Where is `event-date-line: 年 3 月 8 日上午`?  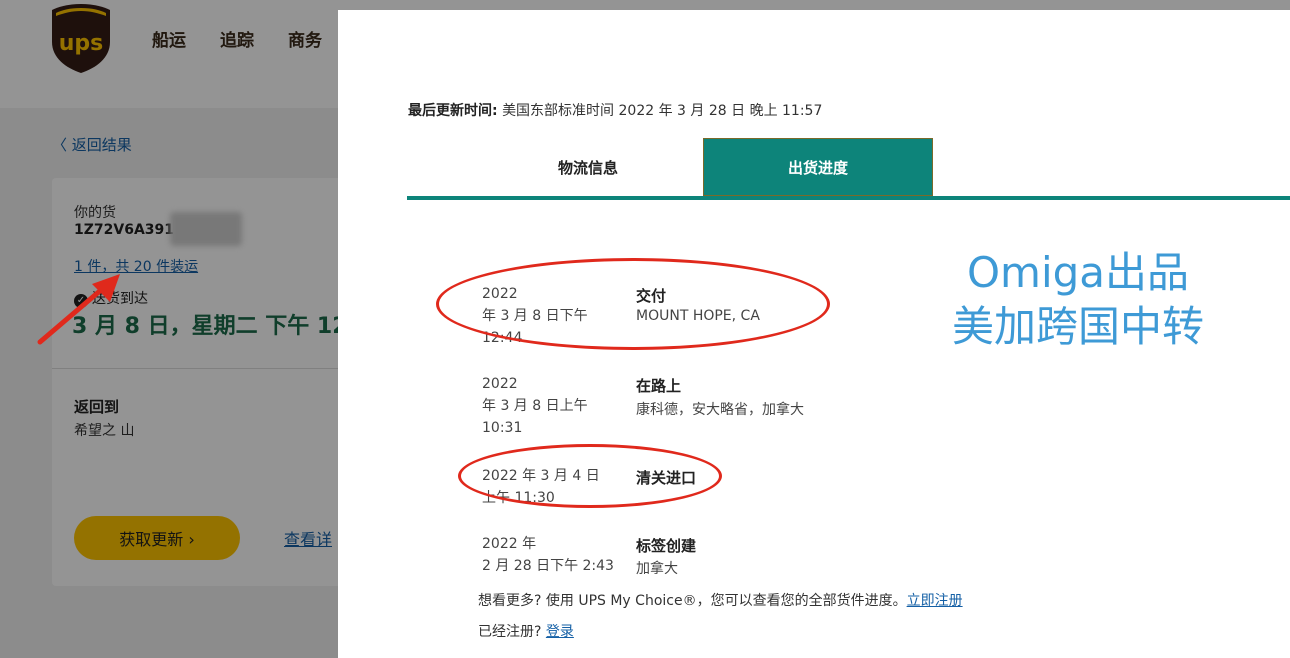
event-date-line: 年 3 月 8 日上午 is located at coordinates (535, 406).